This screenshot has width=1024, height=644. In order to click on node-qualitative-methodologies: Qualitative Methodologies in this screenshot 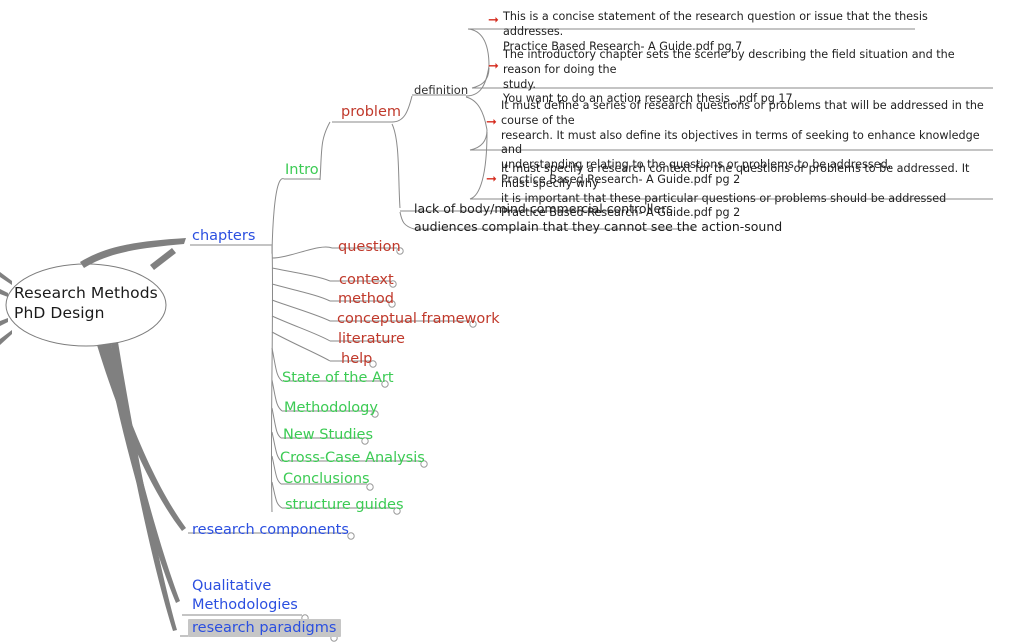, I will do `click(245, 595)`.